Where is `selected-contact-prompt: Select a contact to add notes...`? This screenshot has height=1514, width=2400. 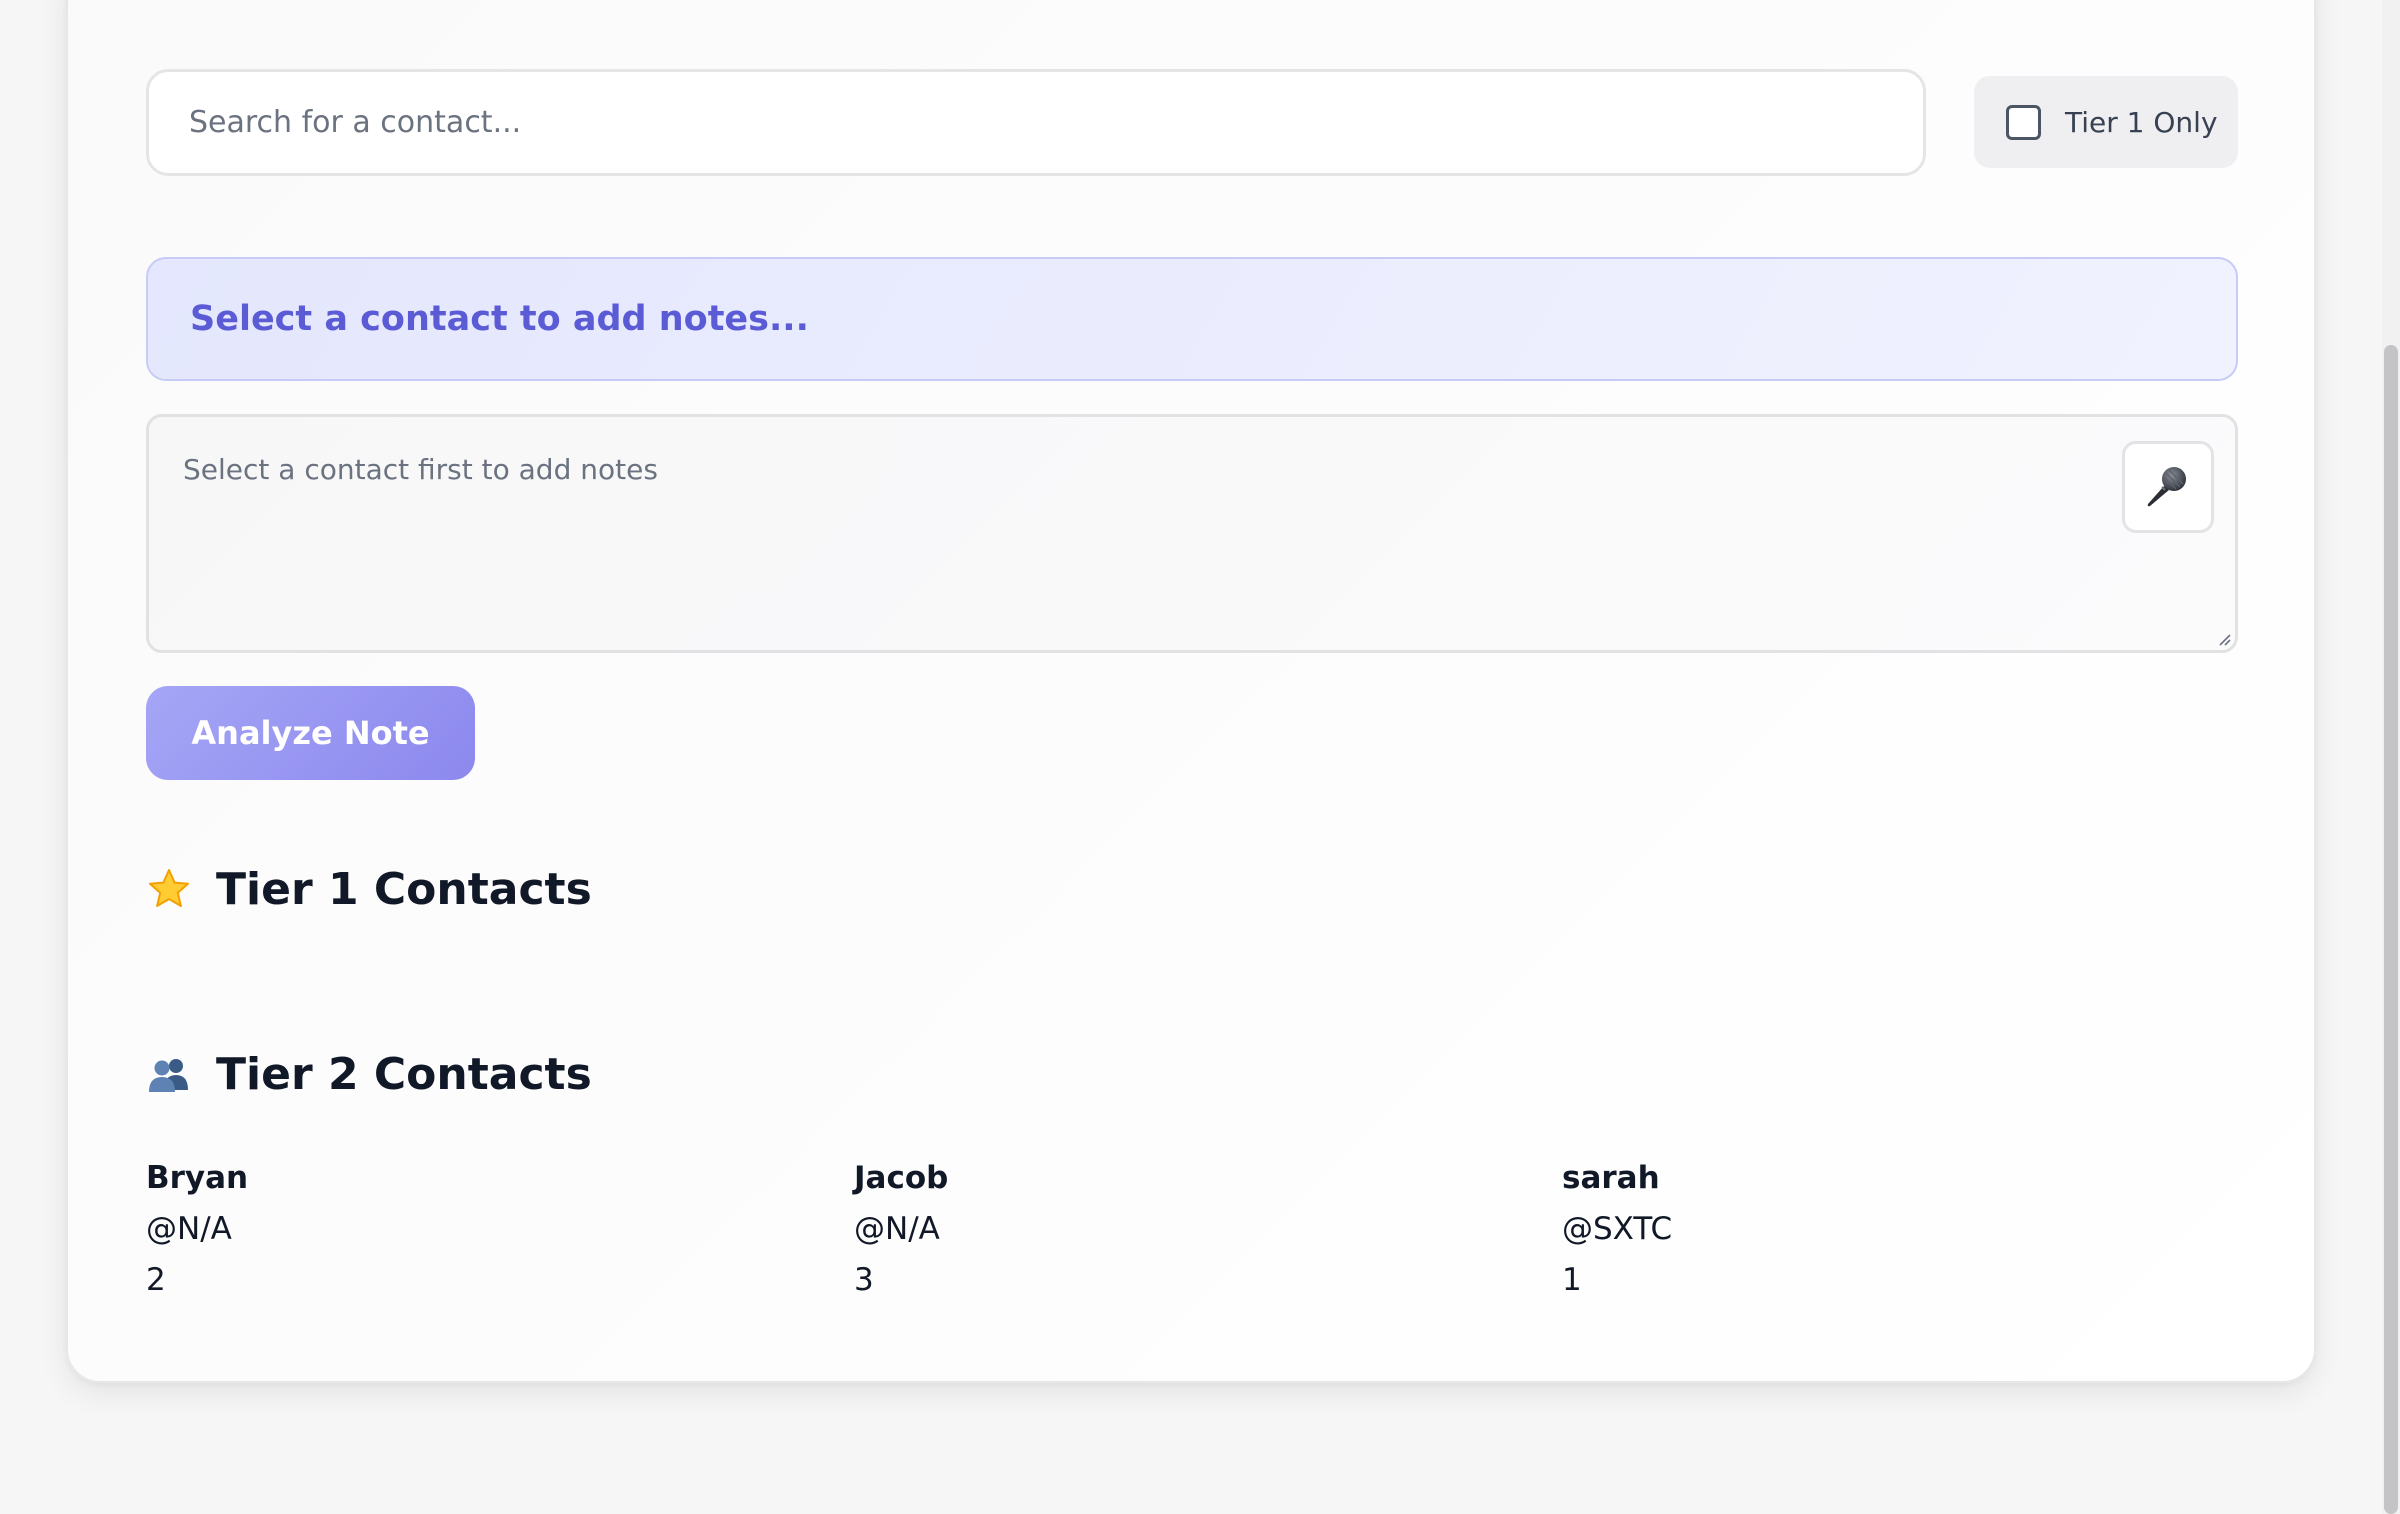 selected-contact-prompt: Select a contact to add notes... is located at coordinates (499, 319).